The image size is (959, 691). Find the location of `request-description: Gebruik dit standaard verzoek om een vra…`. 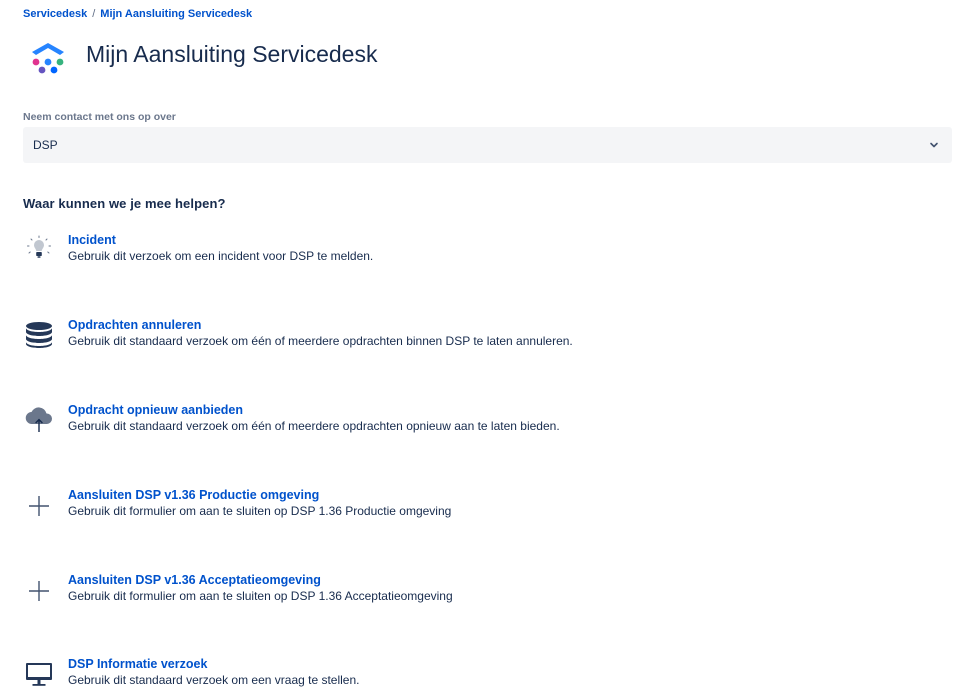

request-description: Gebruik dit standaard verzoek om een vra… is located at coordinates (214, 680).